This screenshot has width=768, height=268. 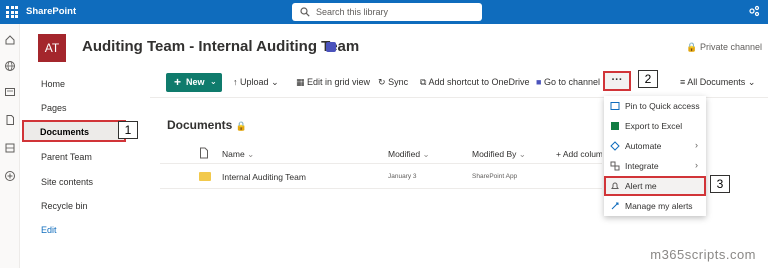 I want to click on new-button: + New ⌄, so click(x=194, y=82).